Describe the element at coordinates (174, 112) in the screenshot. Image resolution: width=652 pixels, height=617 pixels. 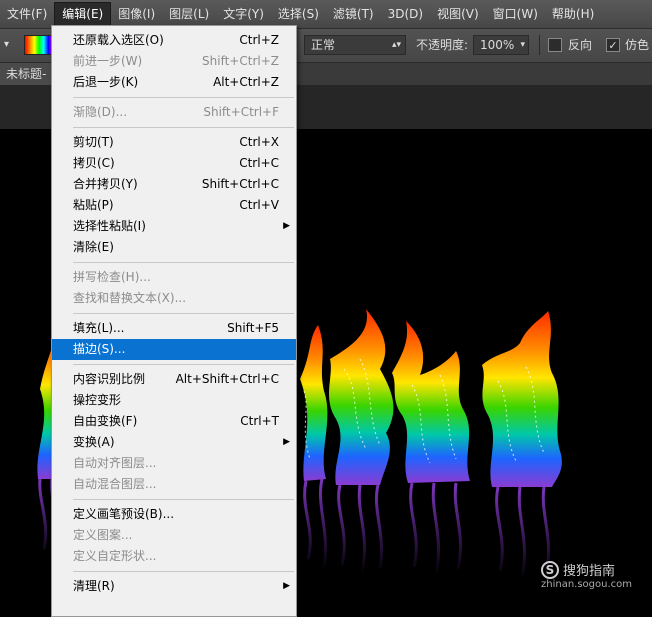
I see `edit-menu-item: 渐隐(D)... Shift+Ctrl+F` at that location.